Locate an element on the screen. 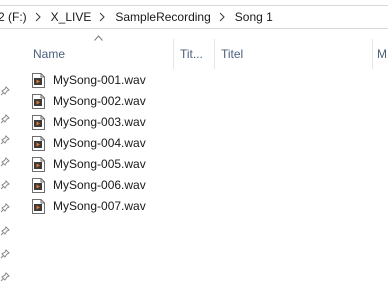 The image size is (388, 288). list-item: MySong-005.wav is located at coordinates (132, 164).